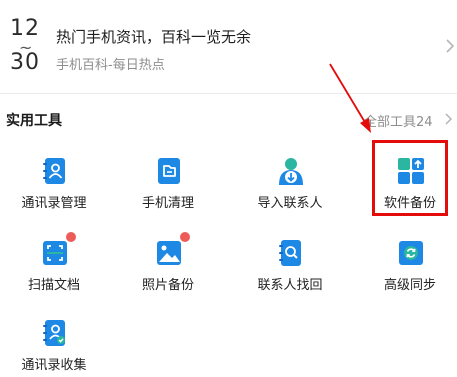 Image resolution: width=457 pixels, height=377 pixels. I want to click on date-day: 30, so click(25, 62).